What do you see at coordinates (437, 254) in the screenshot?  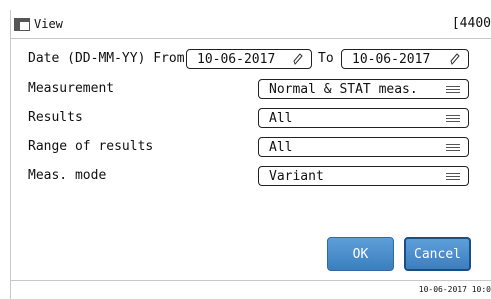 I see `cancel-button: Cancel` at bounding box center [437, 254].